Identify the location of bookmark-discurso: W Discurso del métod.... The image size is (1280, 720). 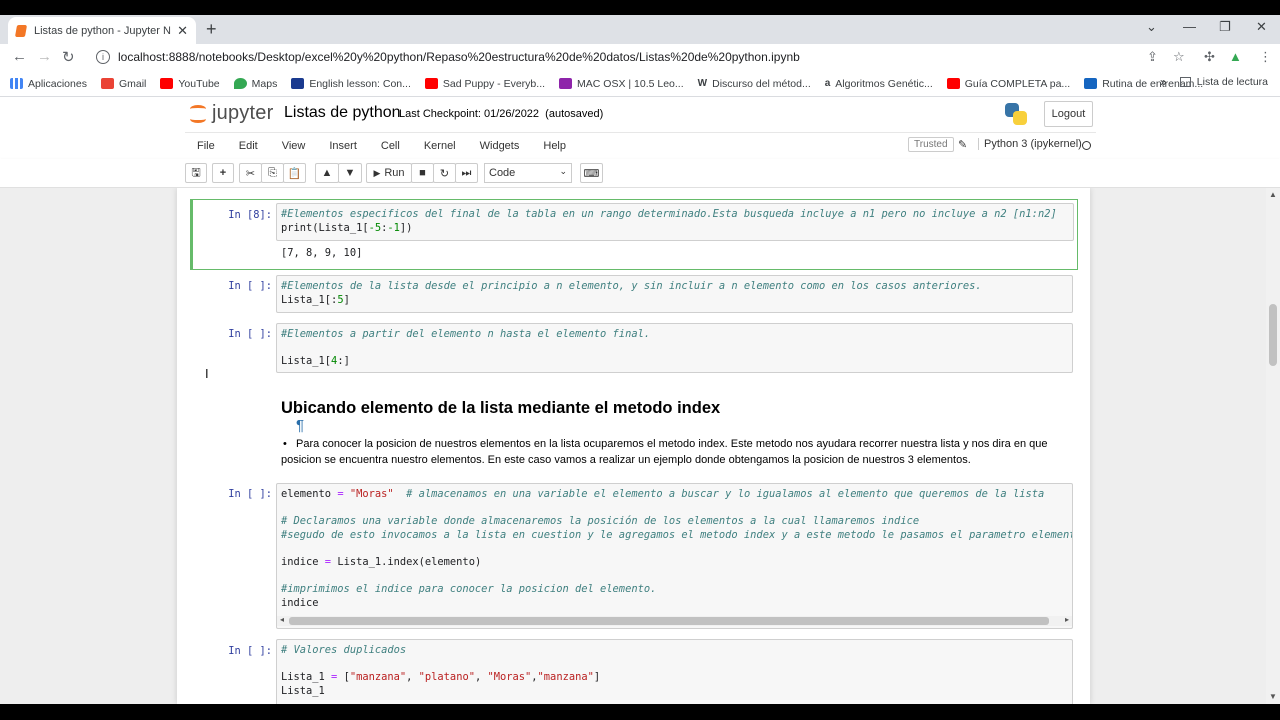
(754, 84).